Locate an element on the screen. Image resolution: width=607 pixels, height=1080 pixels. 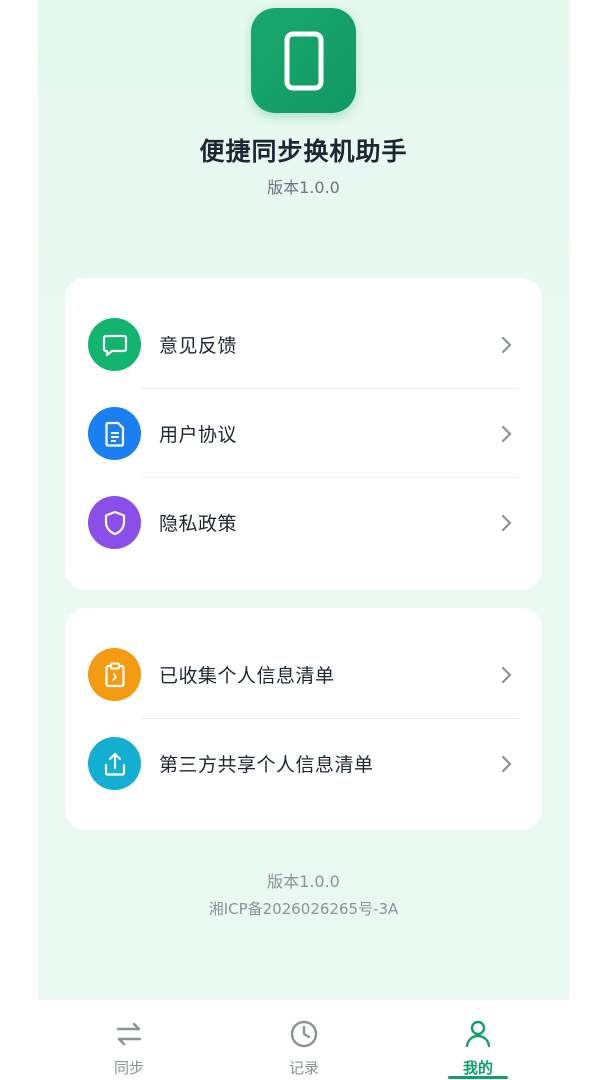
shield-icon is located at coordinates (114, 522).